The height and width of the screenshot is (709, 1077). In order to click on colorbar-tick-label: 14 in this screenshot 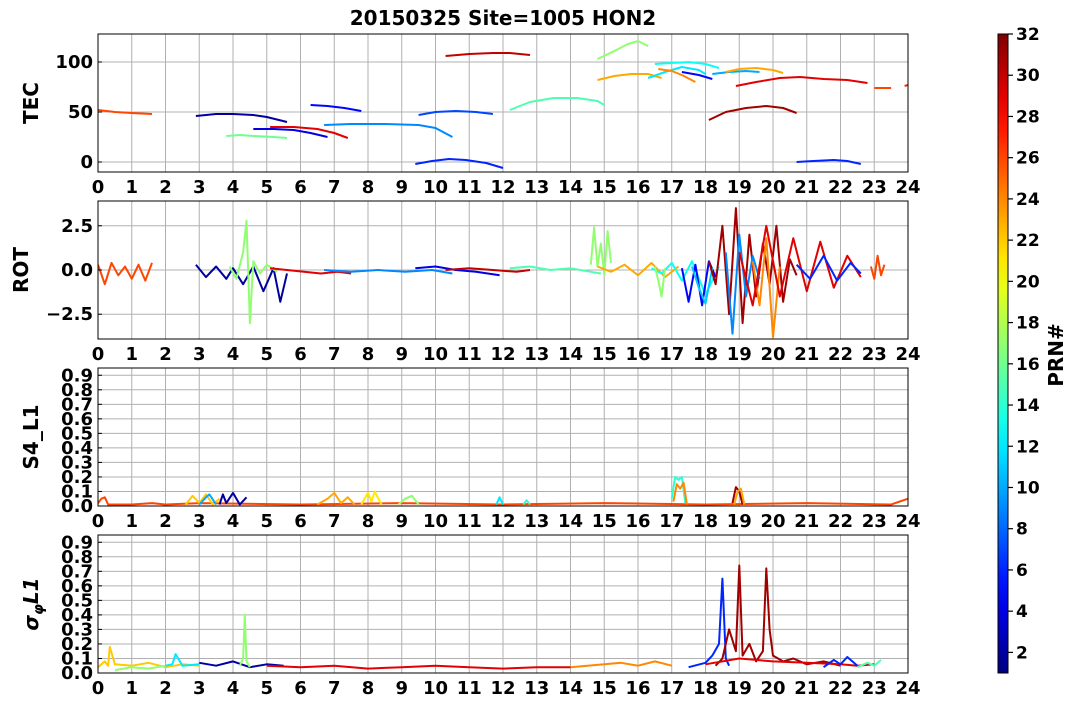, I will do `click(1028, 406)`.